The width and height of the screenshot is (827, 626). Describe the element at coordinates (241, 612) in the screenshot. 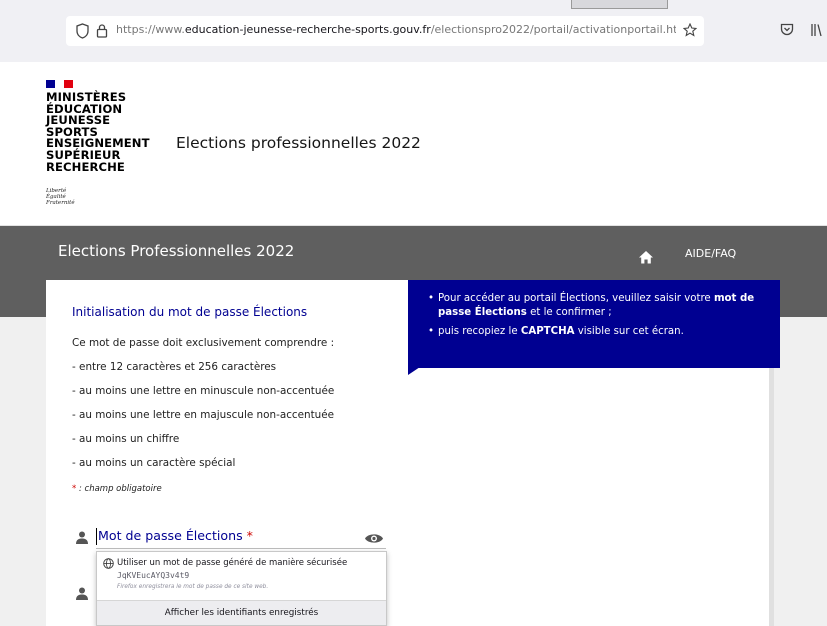

I see `show-saved-logins-button: Afficher les identifiants enregistrés` at that location.